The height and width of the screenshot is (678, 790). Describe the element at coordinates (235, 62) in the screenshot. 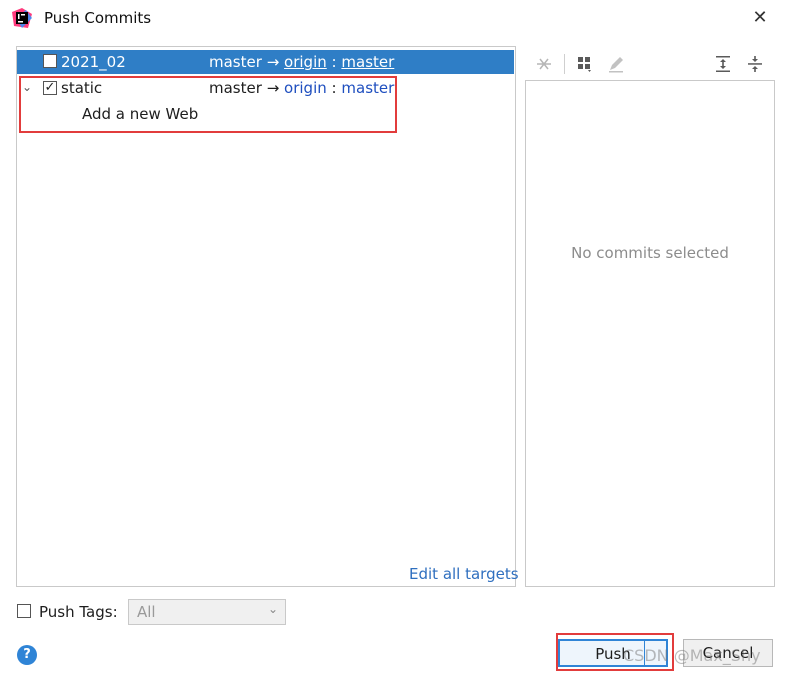

I see `local-branch: master` at that location.